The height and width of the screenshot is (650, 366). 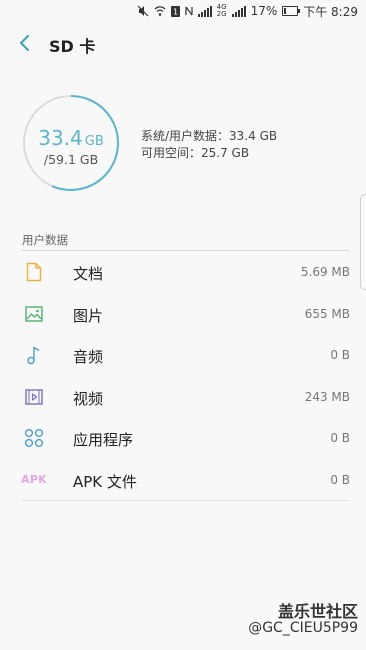 What do you see at coordinates (183, 480) in the screenshot?
I see `list-item-apk: APK APK 文件 0 B` at bounding box center [183, 480].